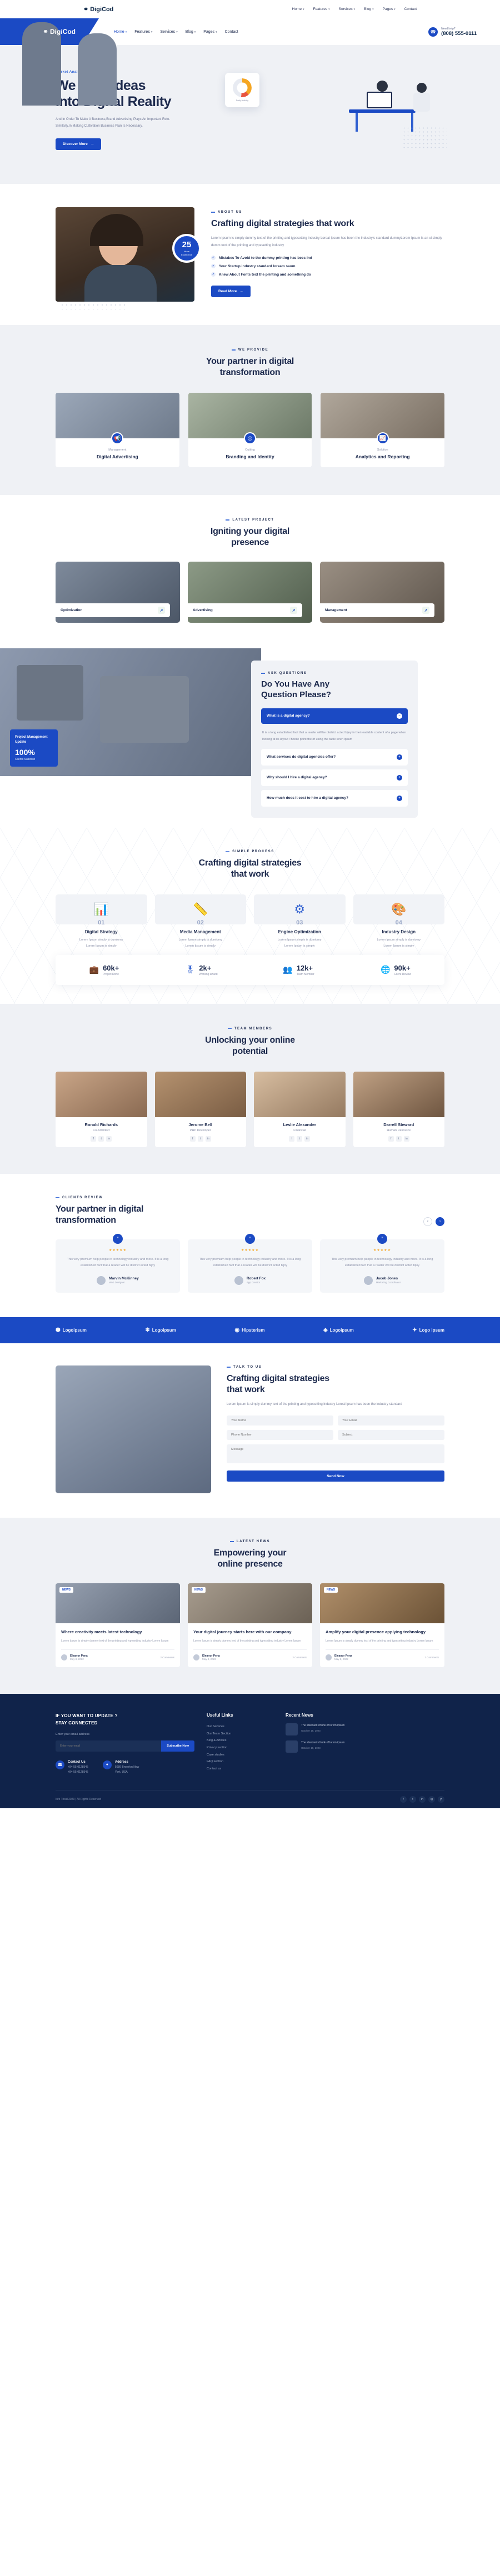 The image size is (500, 2576). Describe the element at coordinates (250, 520) in the screenshot. I see `projects-eyebrow: LATEST PROJECT` at that location.